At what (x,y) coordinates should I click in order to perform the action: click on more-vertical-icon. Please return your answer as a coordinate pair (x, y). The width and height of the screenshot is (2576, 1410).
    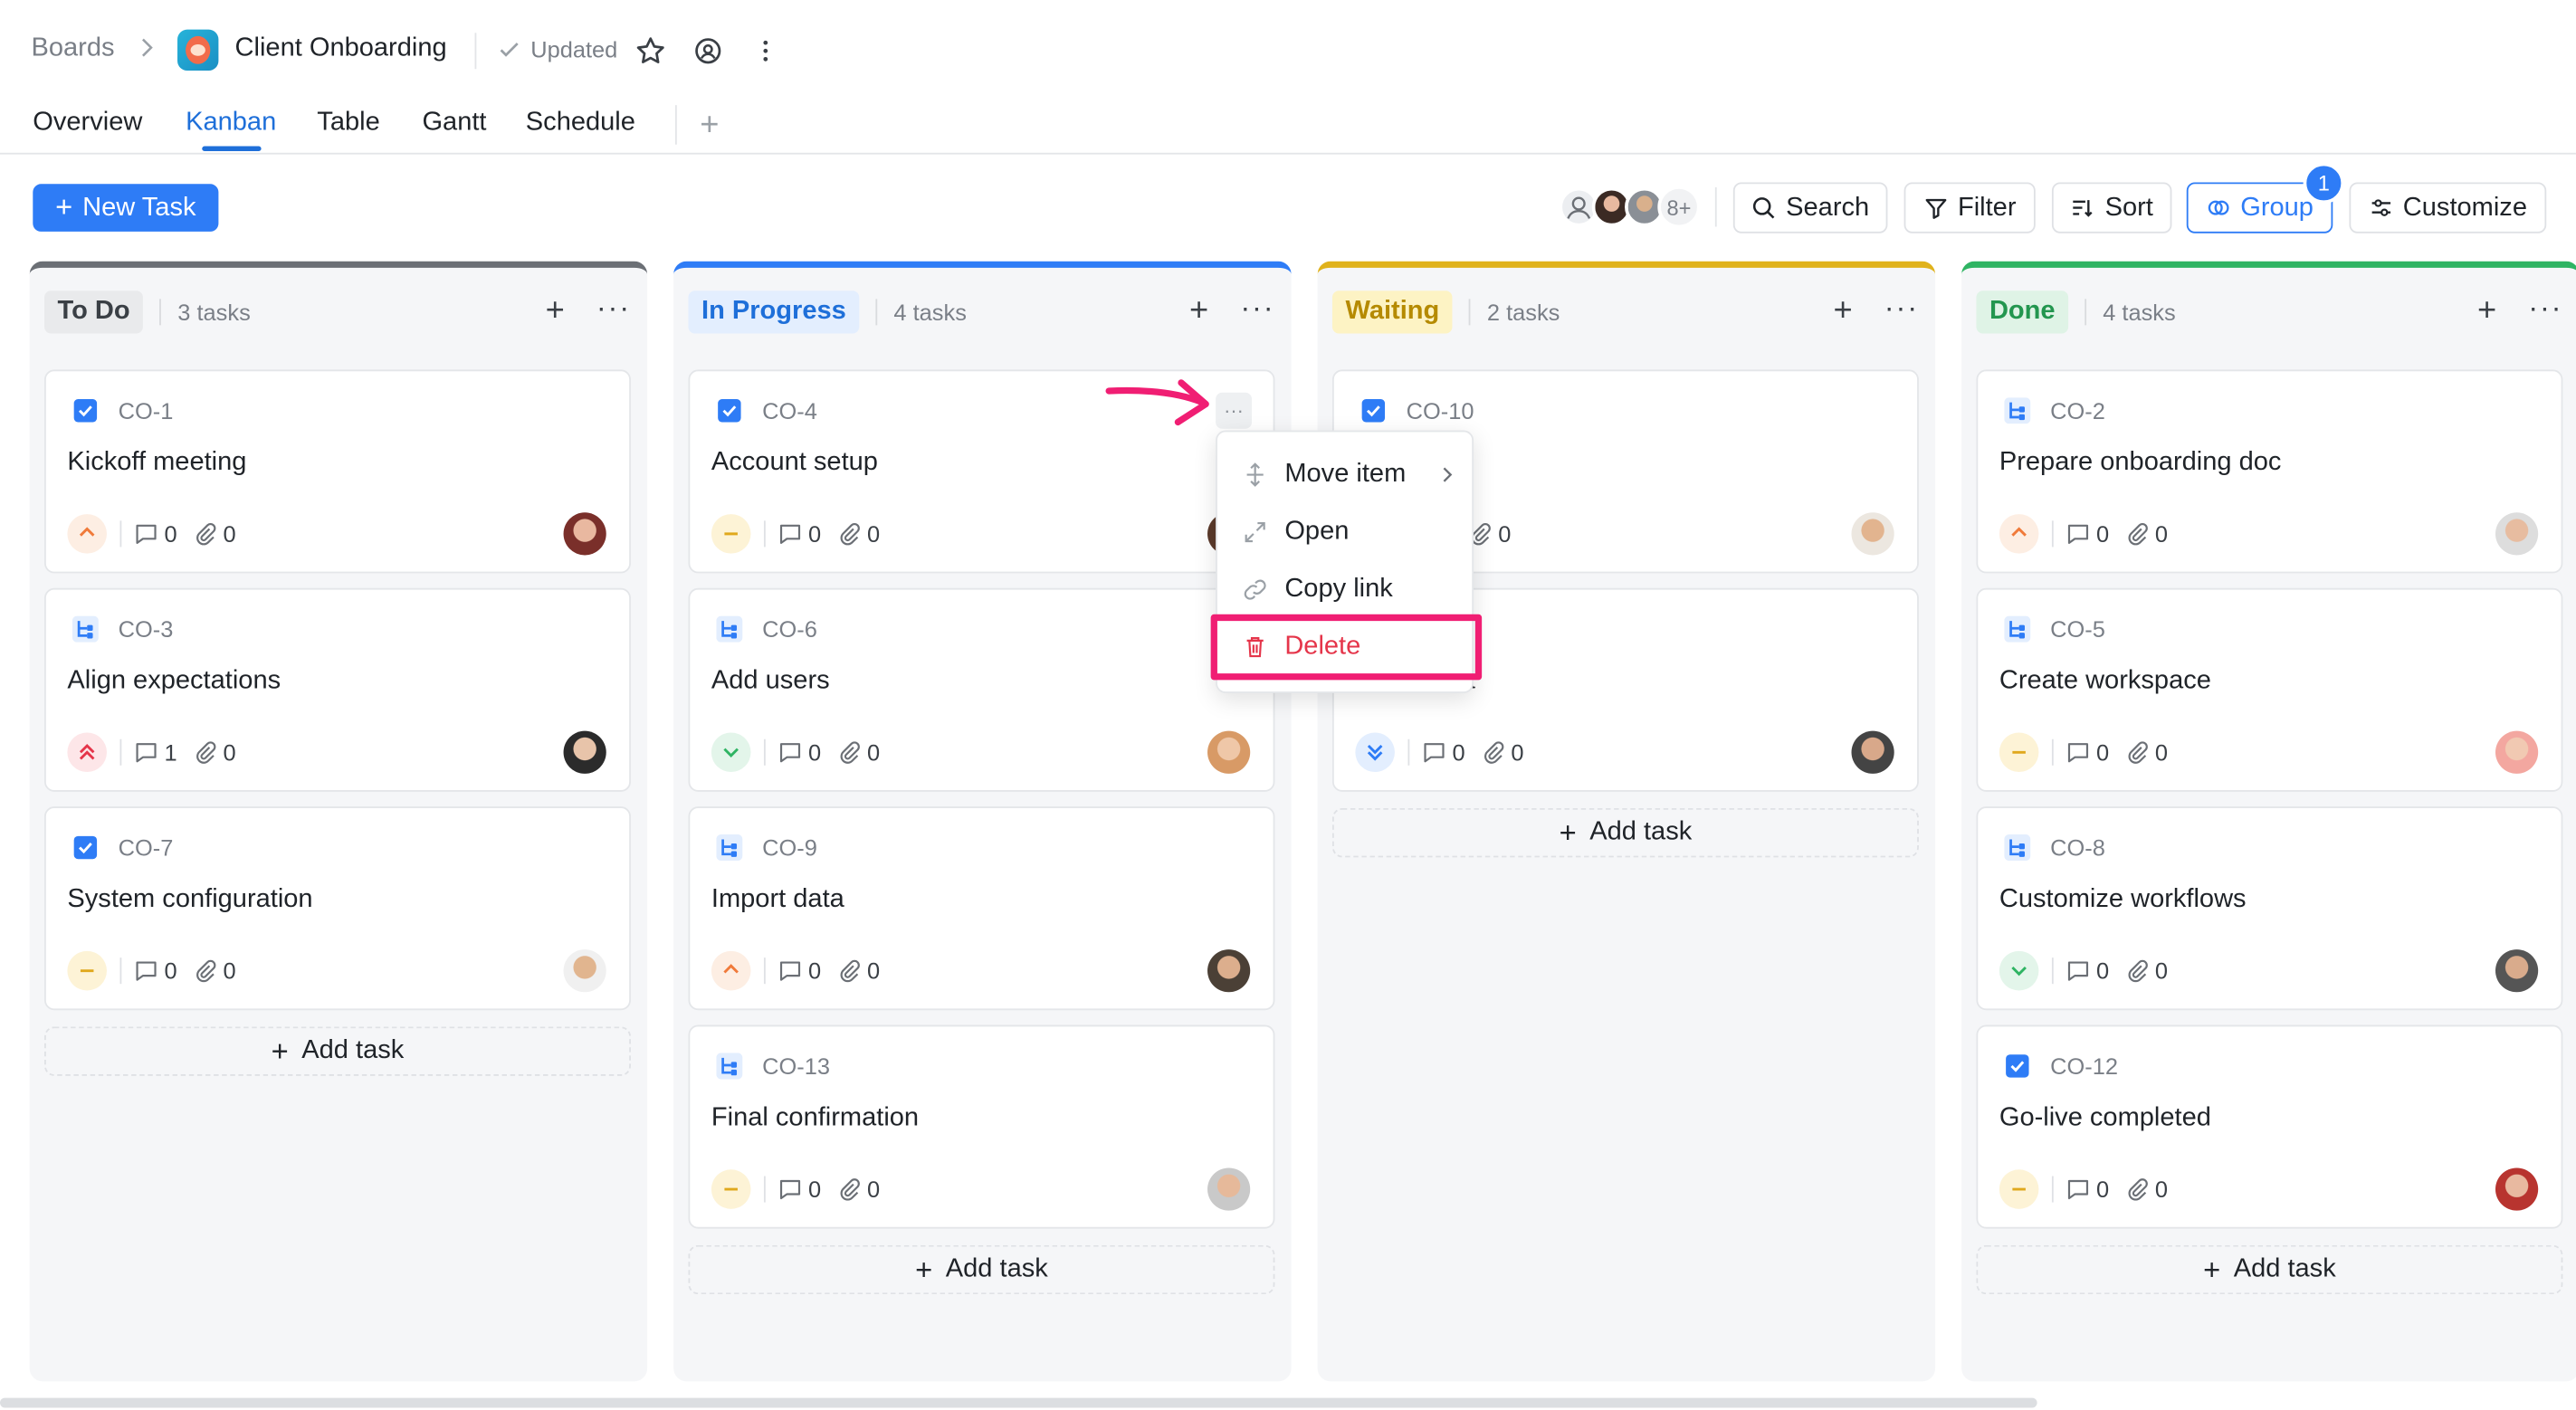
    Looking at the image, I should click on (765, 50).